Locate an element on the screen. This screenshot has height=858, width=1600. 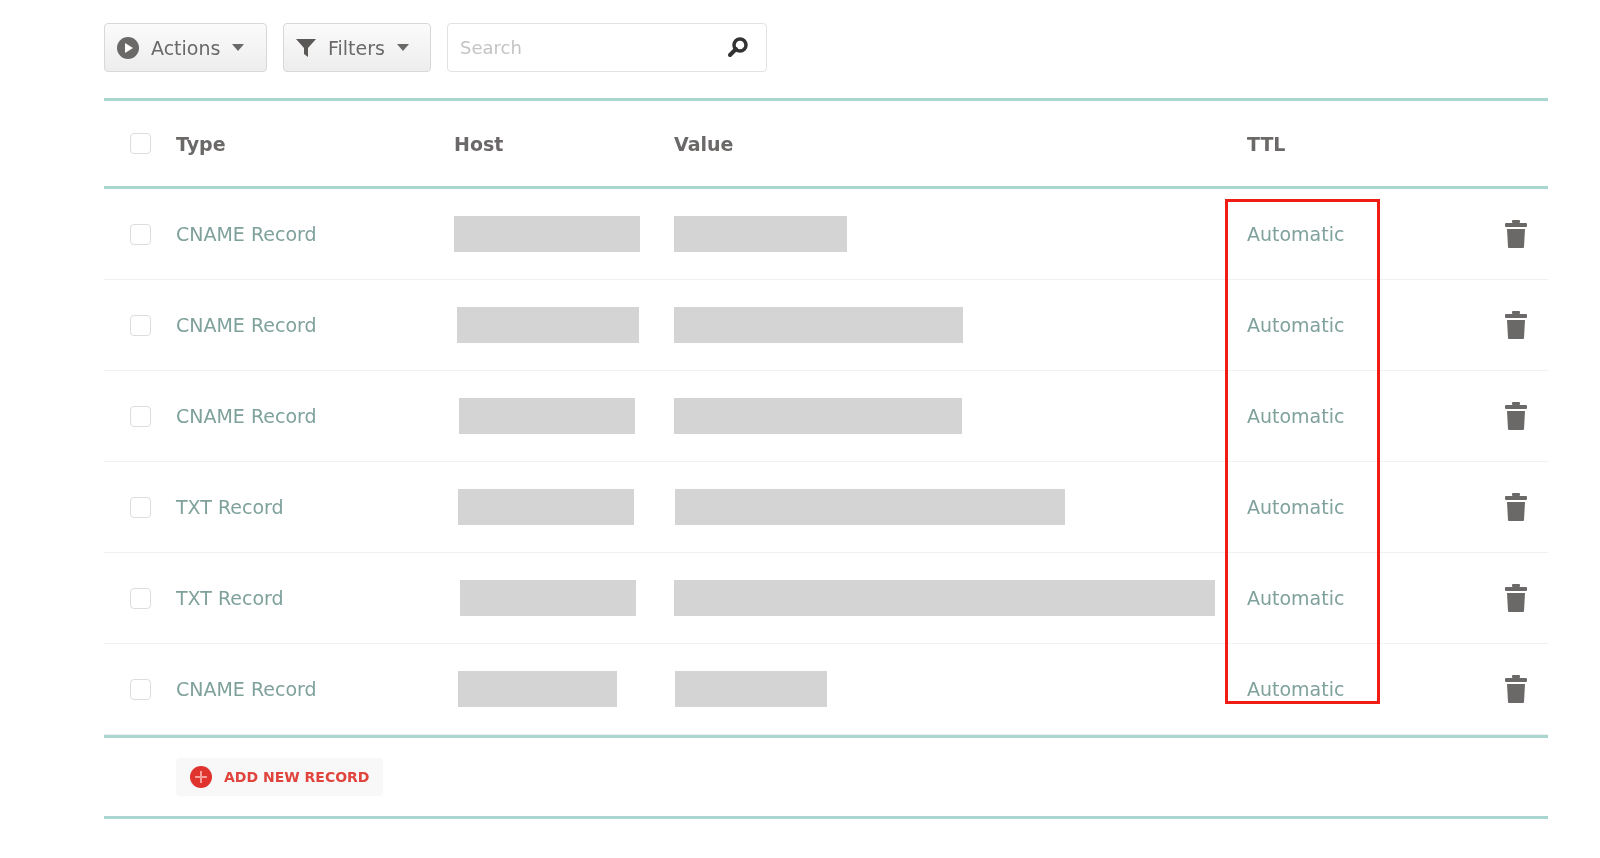
play-icon is located at coordinates (128, 47).